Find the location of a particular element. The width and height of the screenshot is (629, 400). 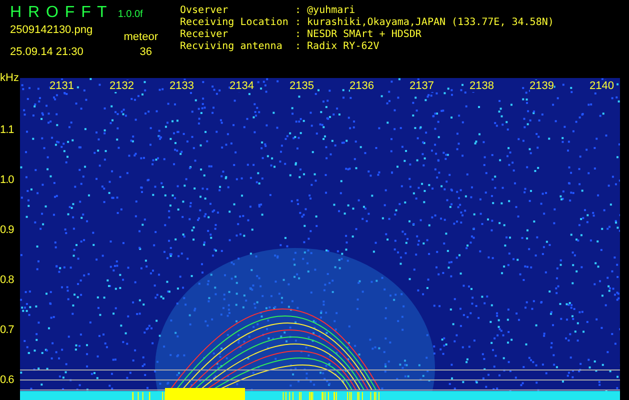

time-label: 2138 is located at coordinates (482, 86).